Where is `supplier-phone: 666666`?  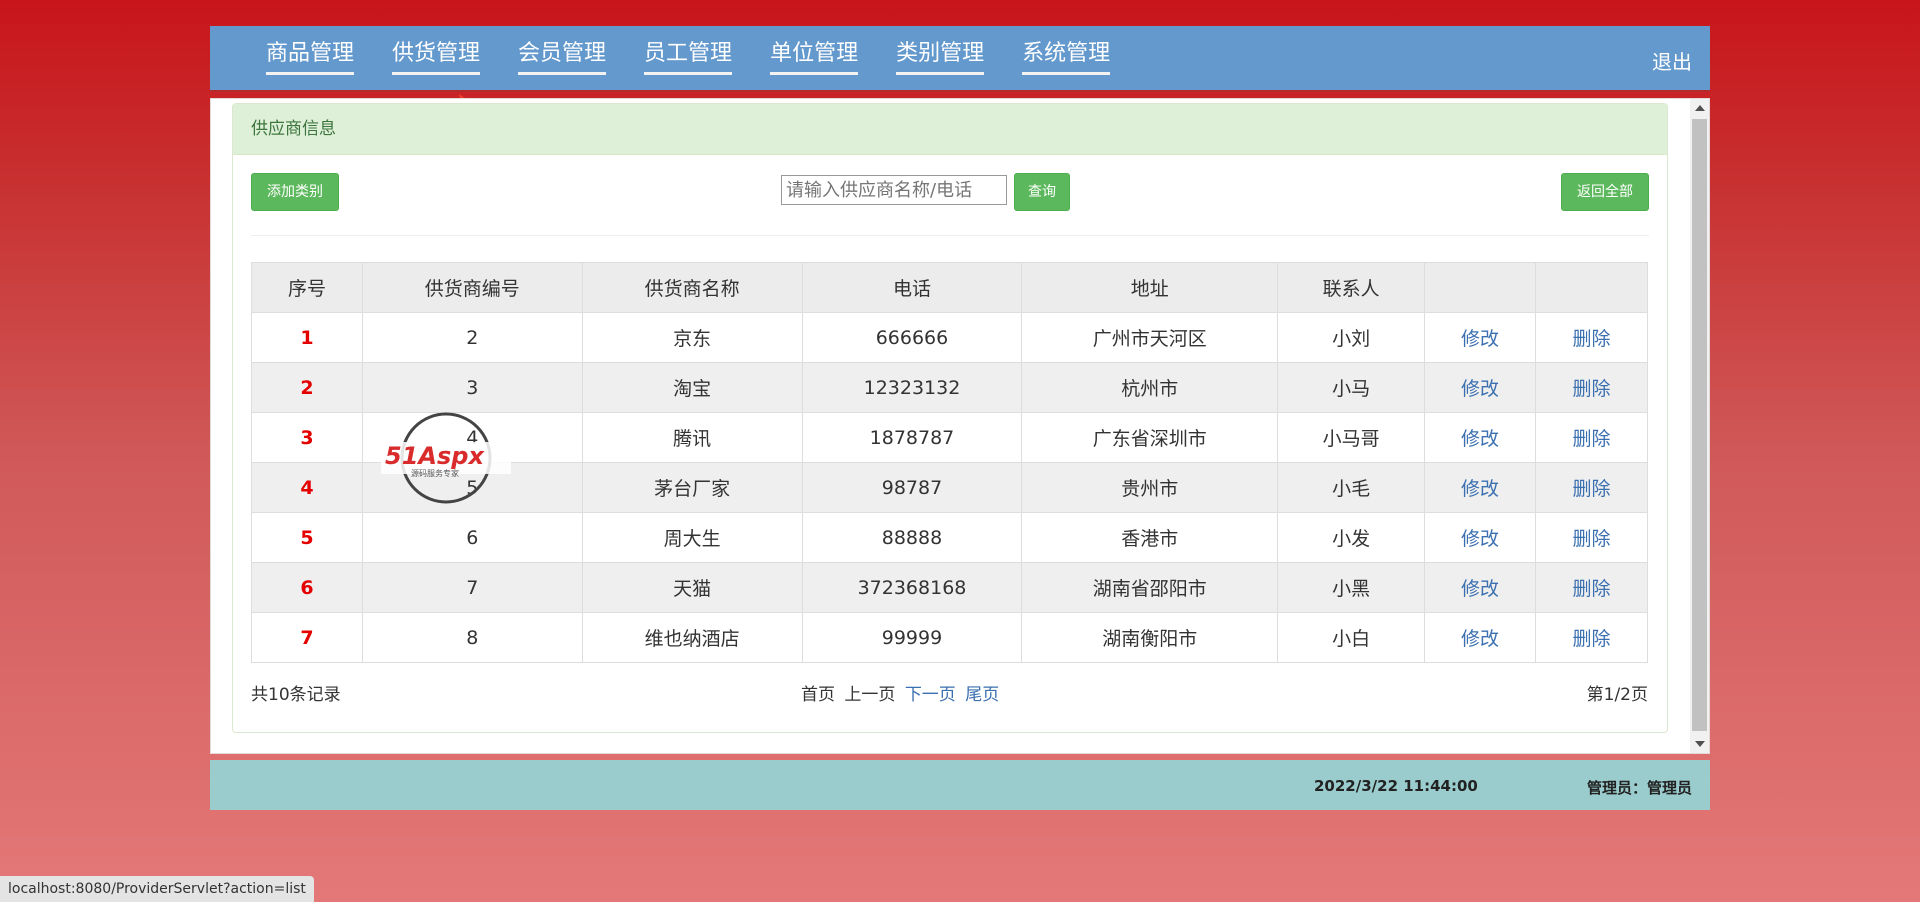
supplier-phone: 666666 is located at coordinates (912, 337).